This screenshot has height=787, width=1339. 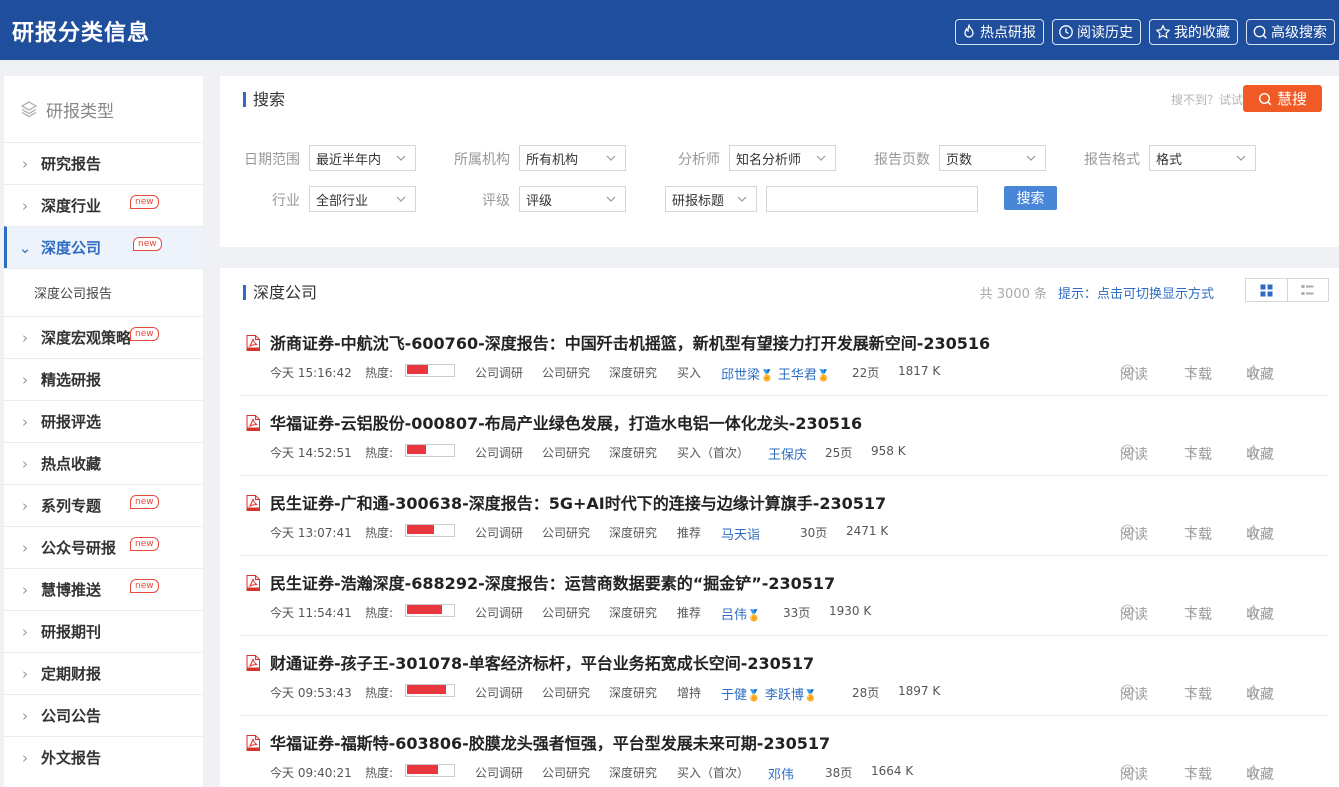 What do you see at coordinates (103, 463) in the screenshot?
I see `sidebar-item-hot-favorites: › 热点收藏` at bounding box center [103, 463].